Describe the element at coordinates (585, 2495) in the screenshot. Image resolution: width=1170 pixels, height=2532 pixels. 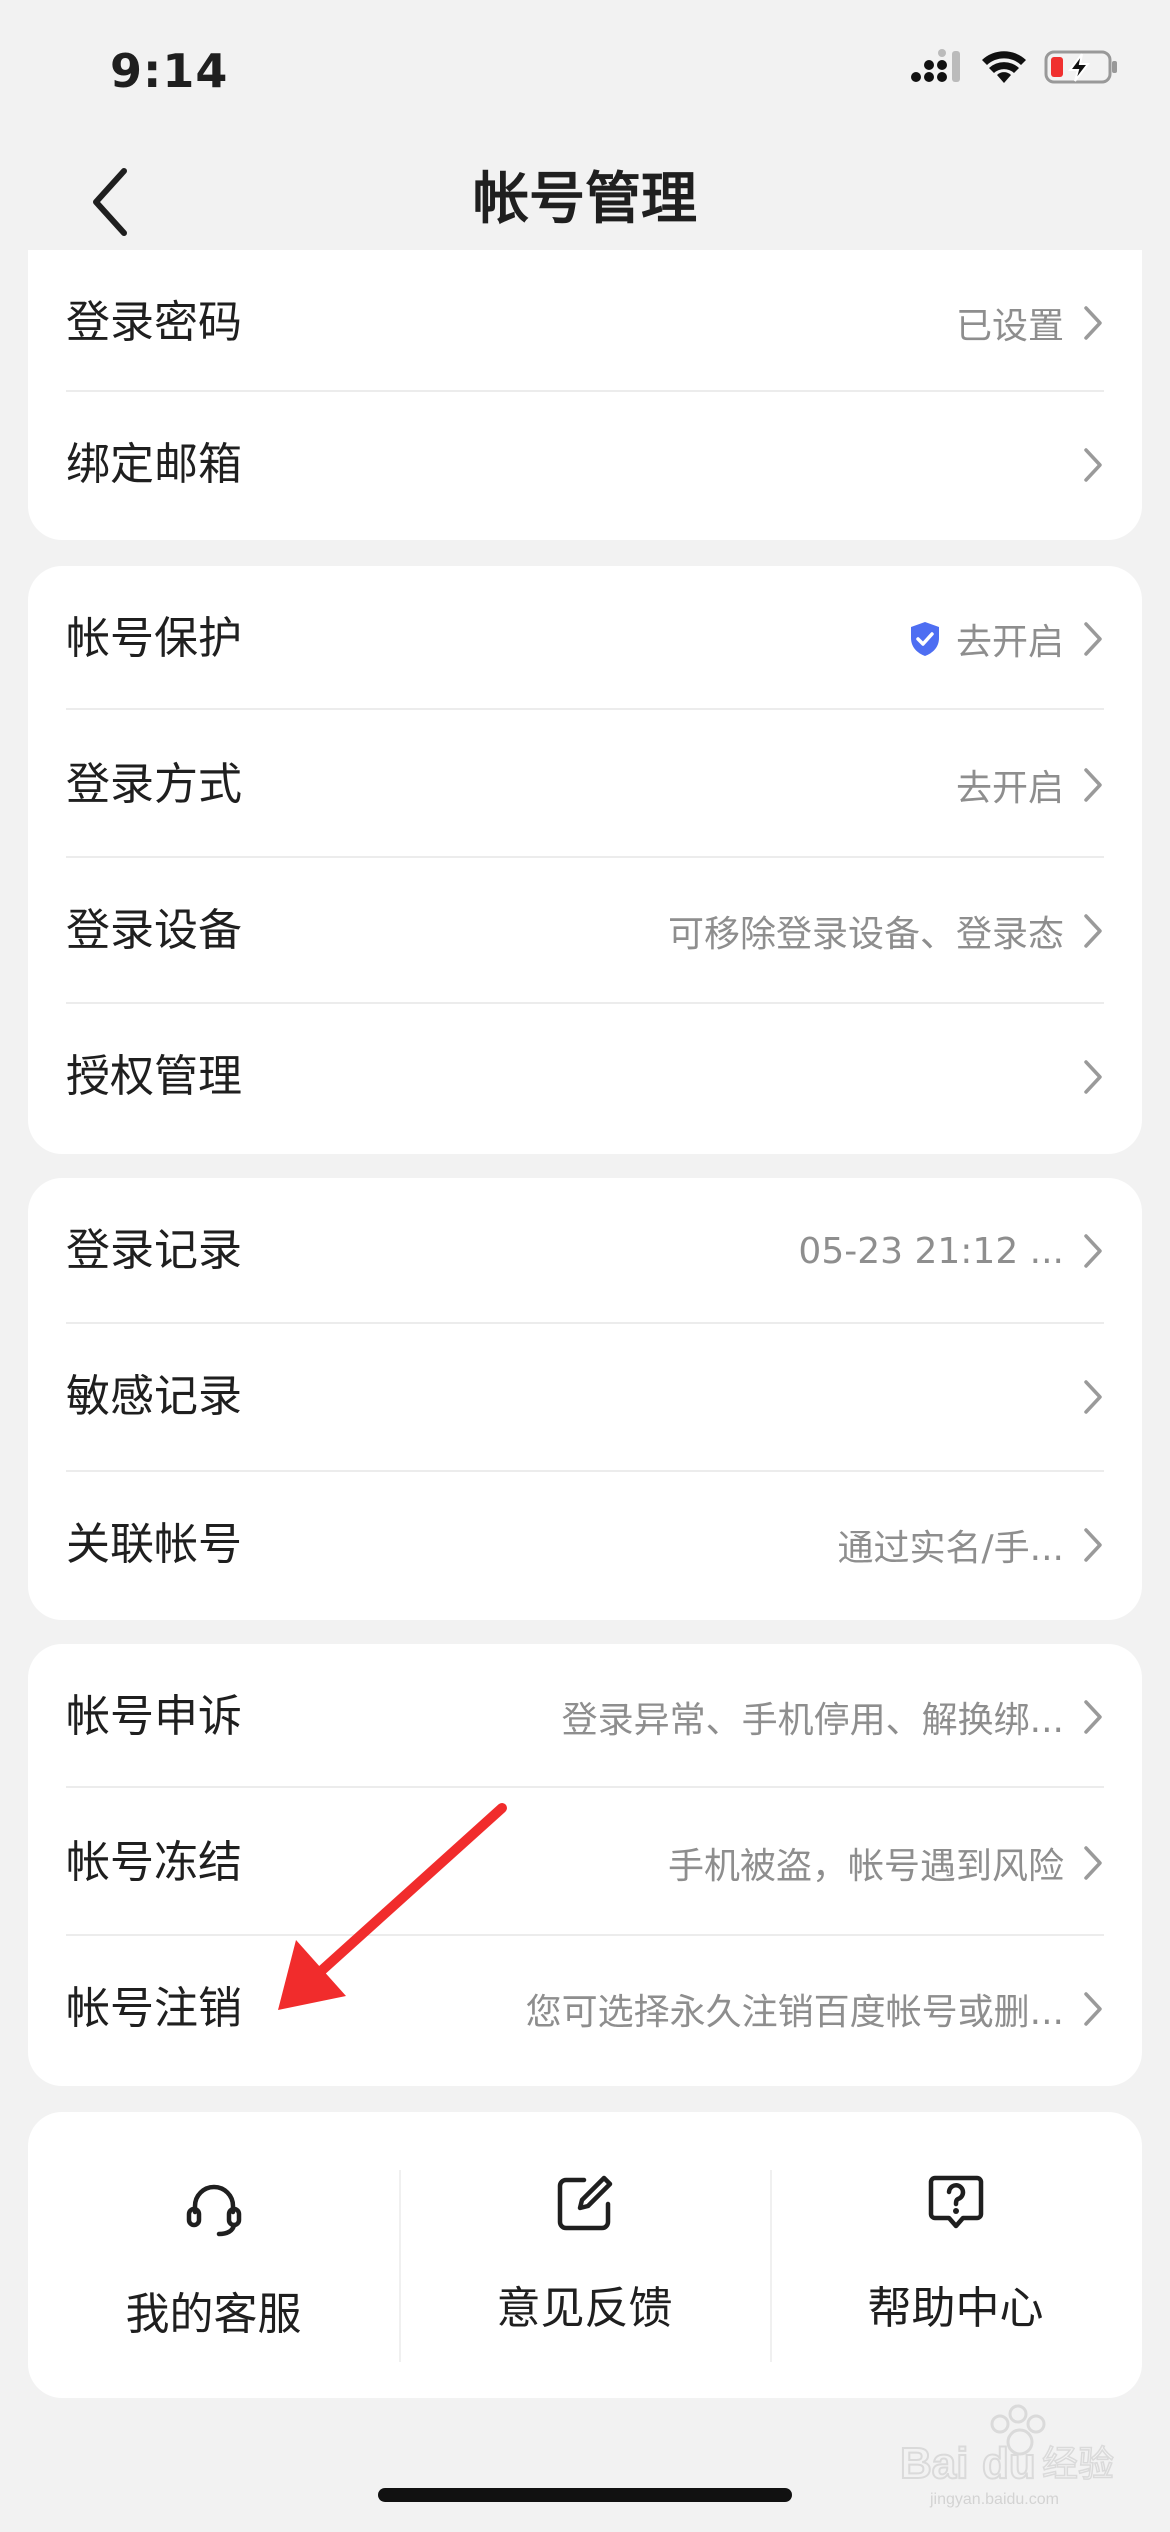
I see `home-indicator` at that location.